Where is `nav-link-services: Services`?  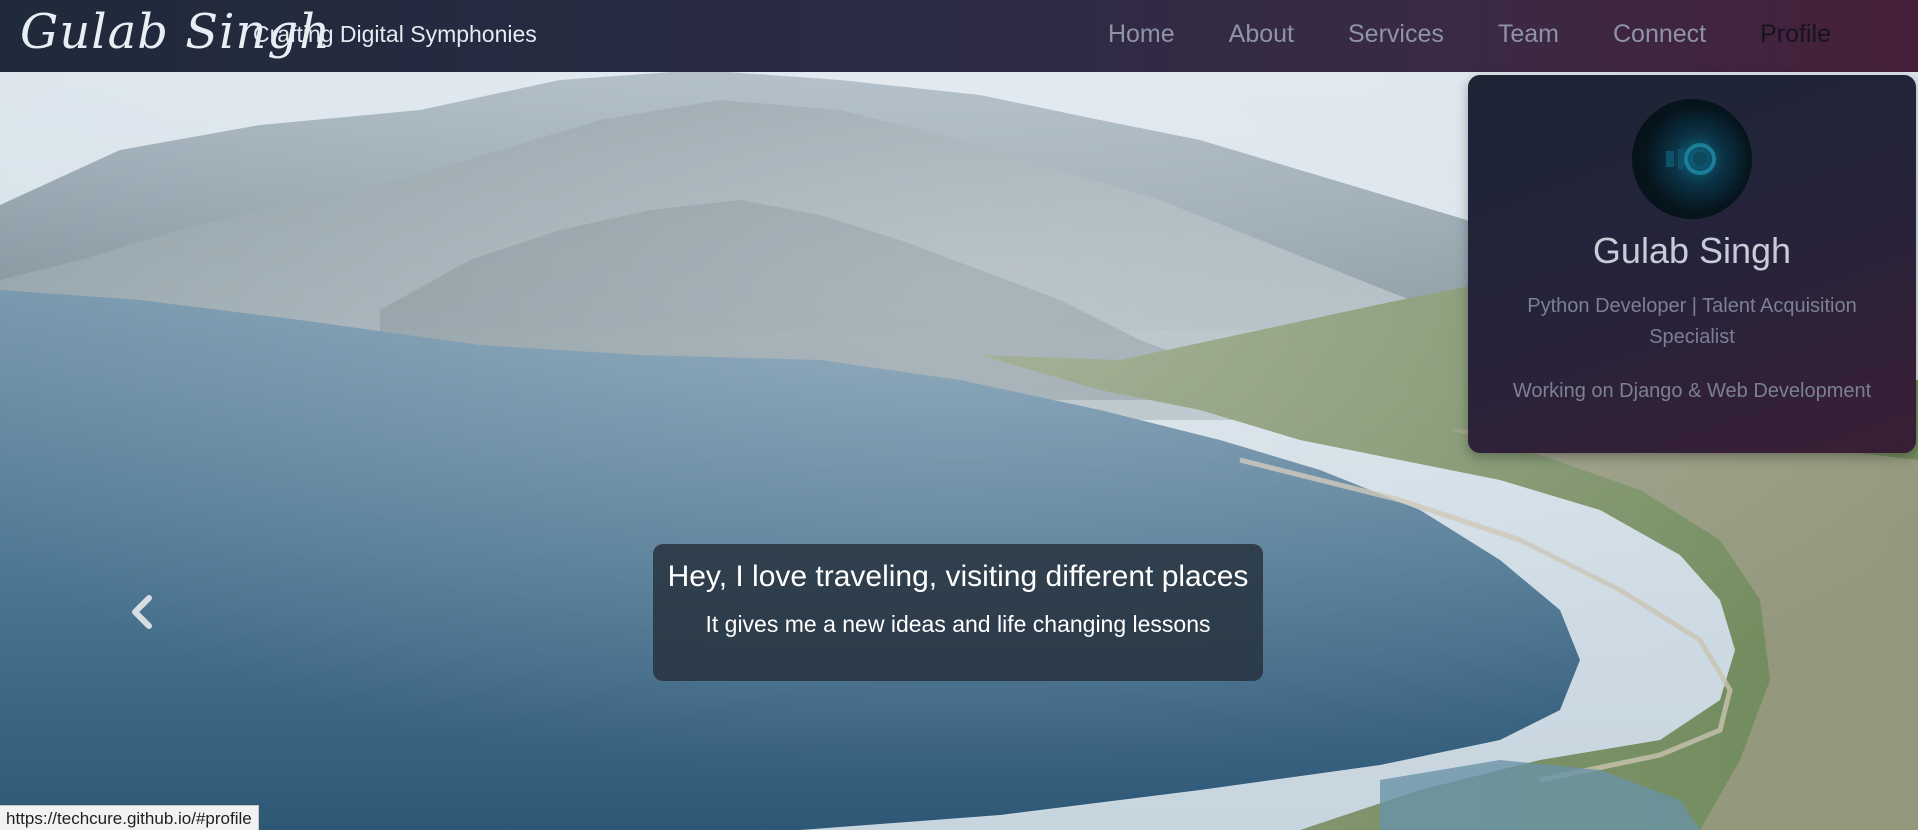
nav-link-services: Services is located at coordinates (1396, 34).